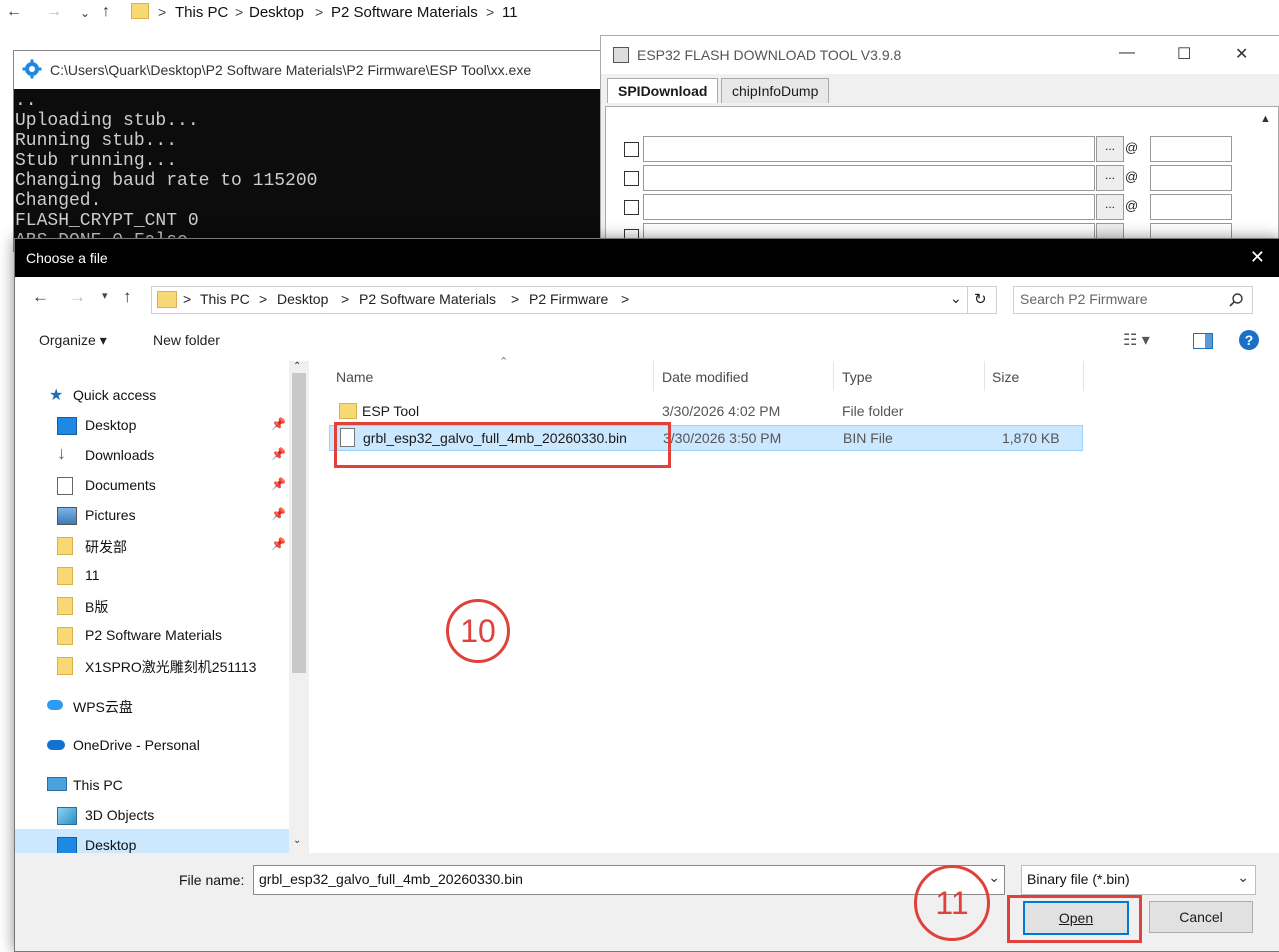 The image size is (1279, 952). What do you see at coordinates (980, 299) in the screenshot?
I see `refresh-icon: ↻` at bounding box center [980, 299].